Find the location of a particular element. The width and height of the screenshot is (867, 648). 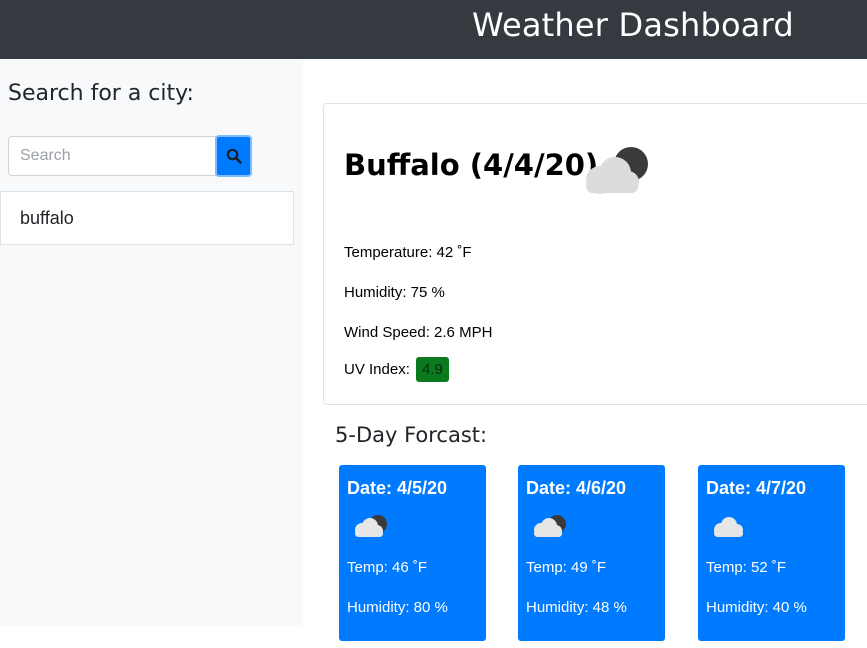

search-button is located at coordinates (233, 156).